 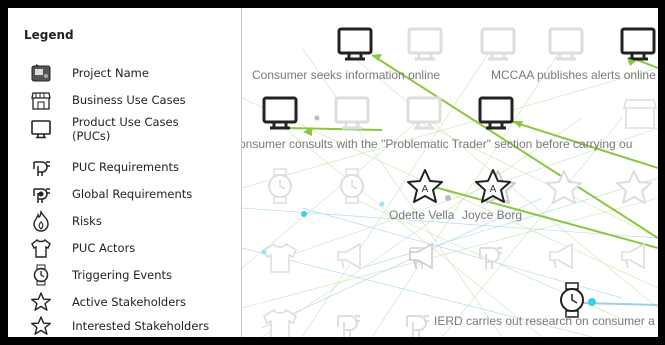 I want to click on legend-item-global-requirements: Global Requirements, so click(x=111, y=194).